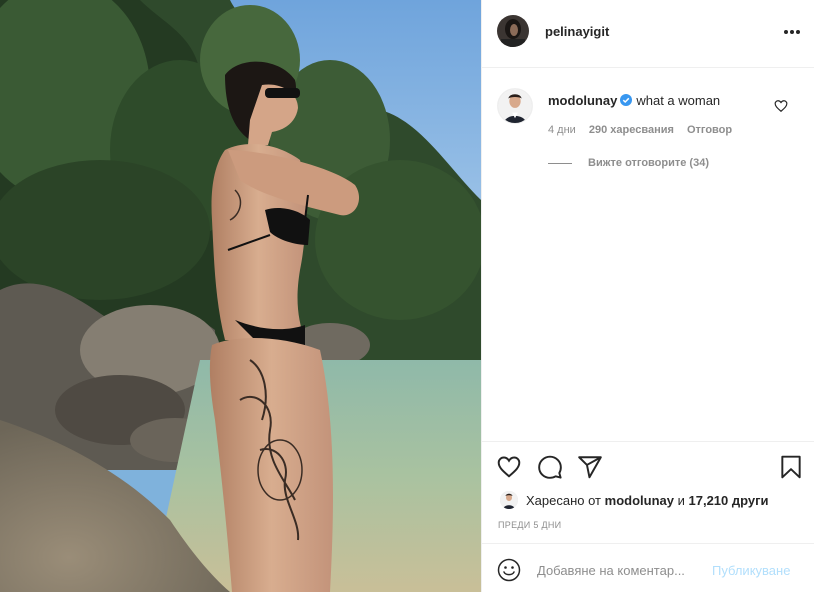 This screenshot has height=592, width=814. Describe the element at coordinates (622, 570) in the screenshot. I see `comment-input` at that location.